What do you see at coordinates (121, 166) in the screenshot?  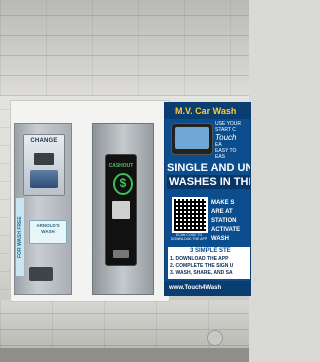 I see `dispenser-label: CASHOUT` at bounding box center [121, 166].